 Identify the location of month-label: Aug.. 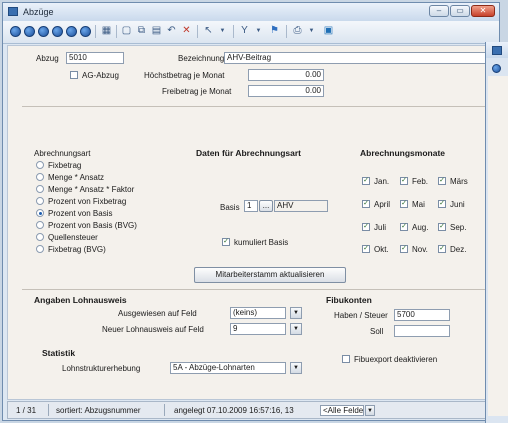
(420, 227).